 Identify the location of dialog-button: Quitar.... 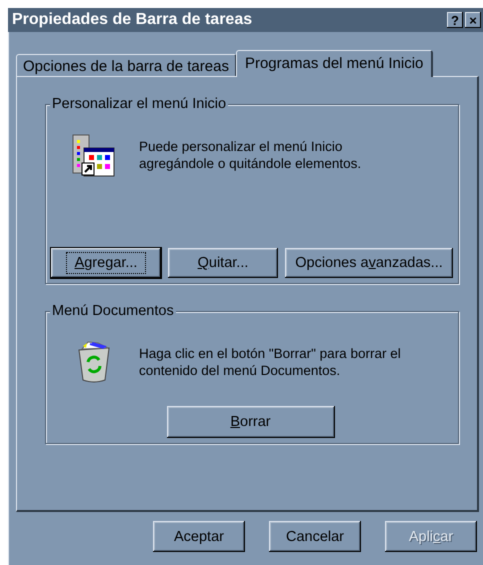
(223, 263).